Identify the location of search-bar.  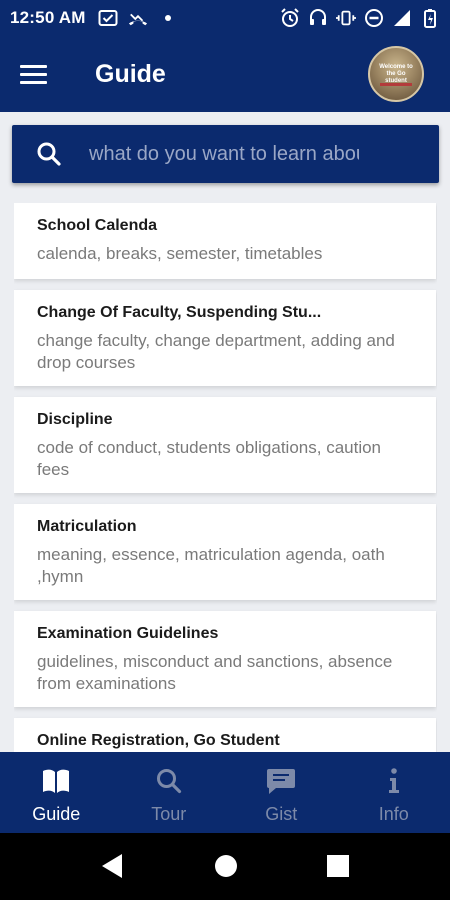
(225, 154).